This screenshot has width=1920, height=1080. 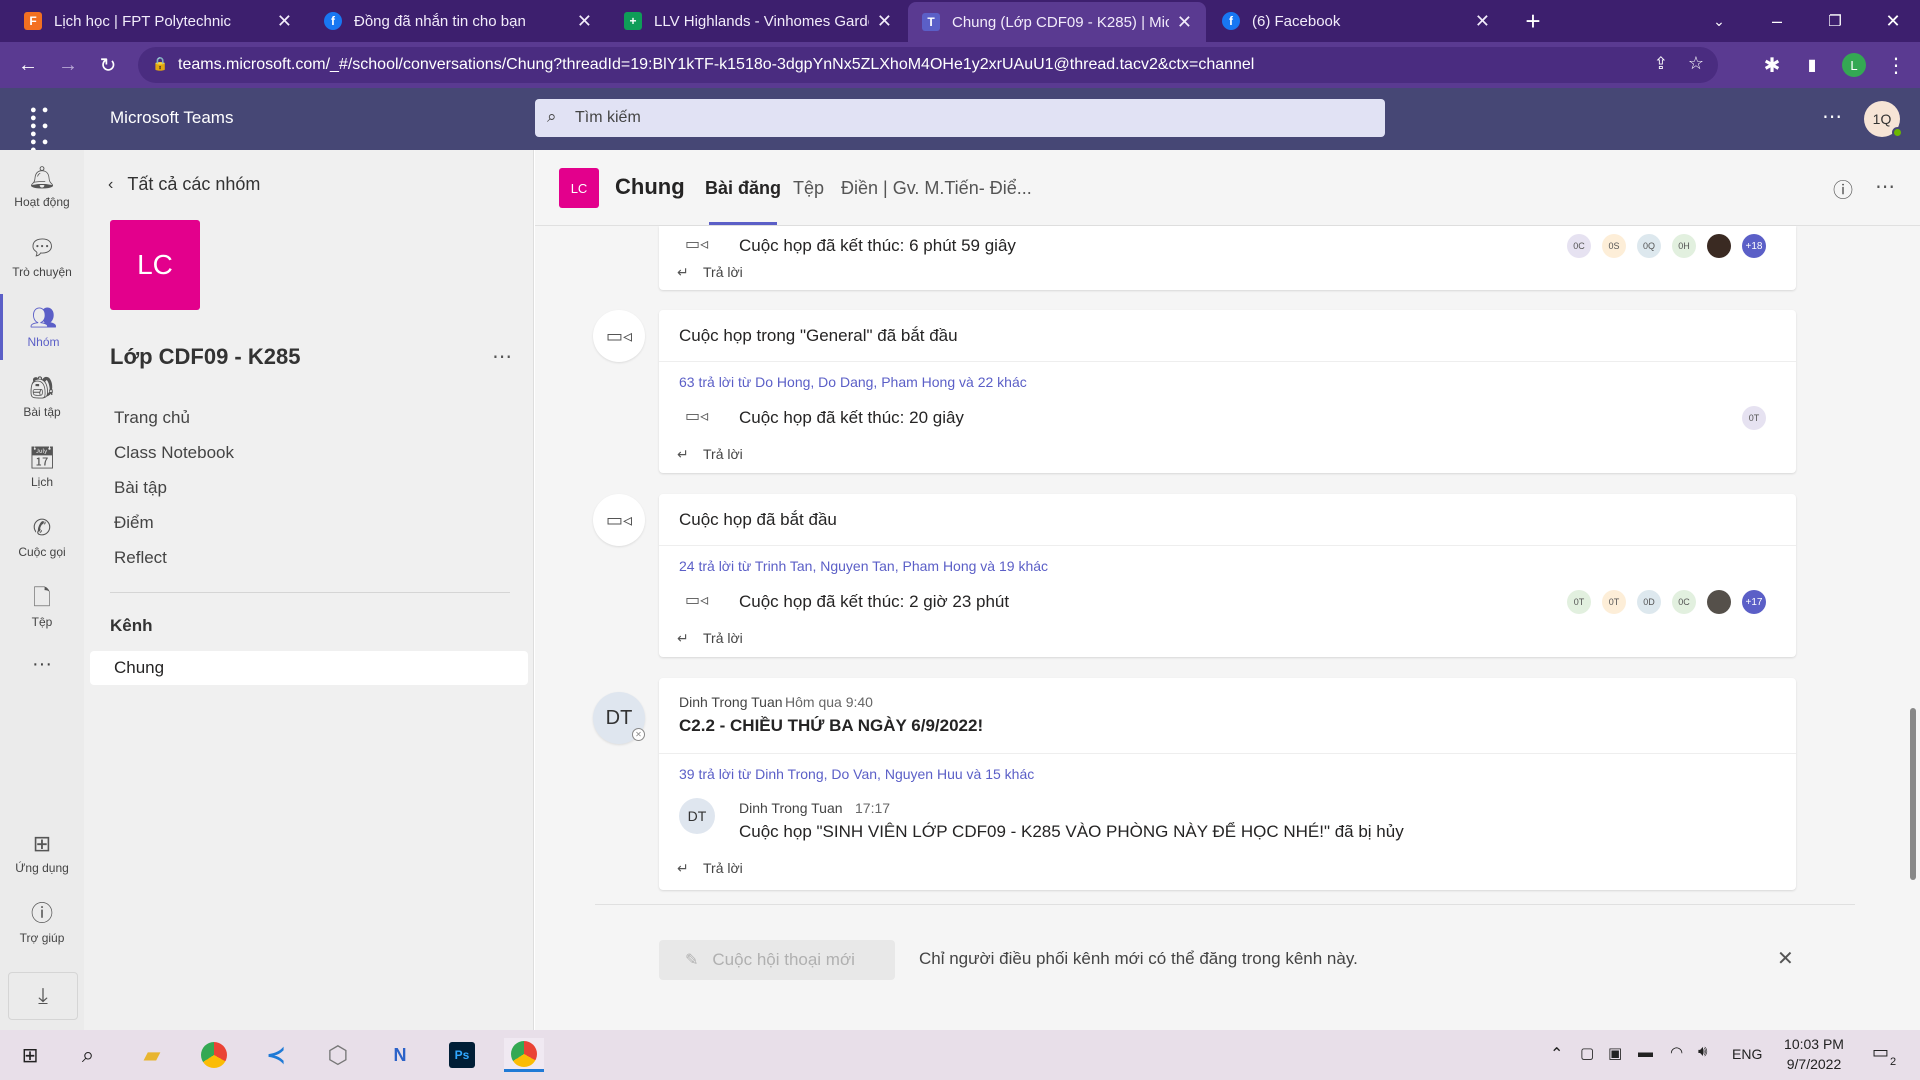 I want to click on more-participants-badge: +17, so click(x=1754, y=602).